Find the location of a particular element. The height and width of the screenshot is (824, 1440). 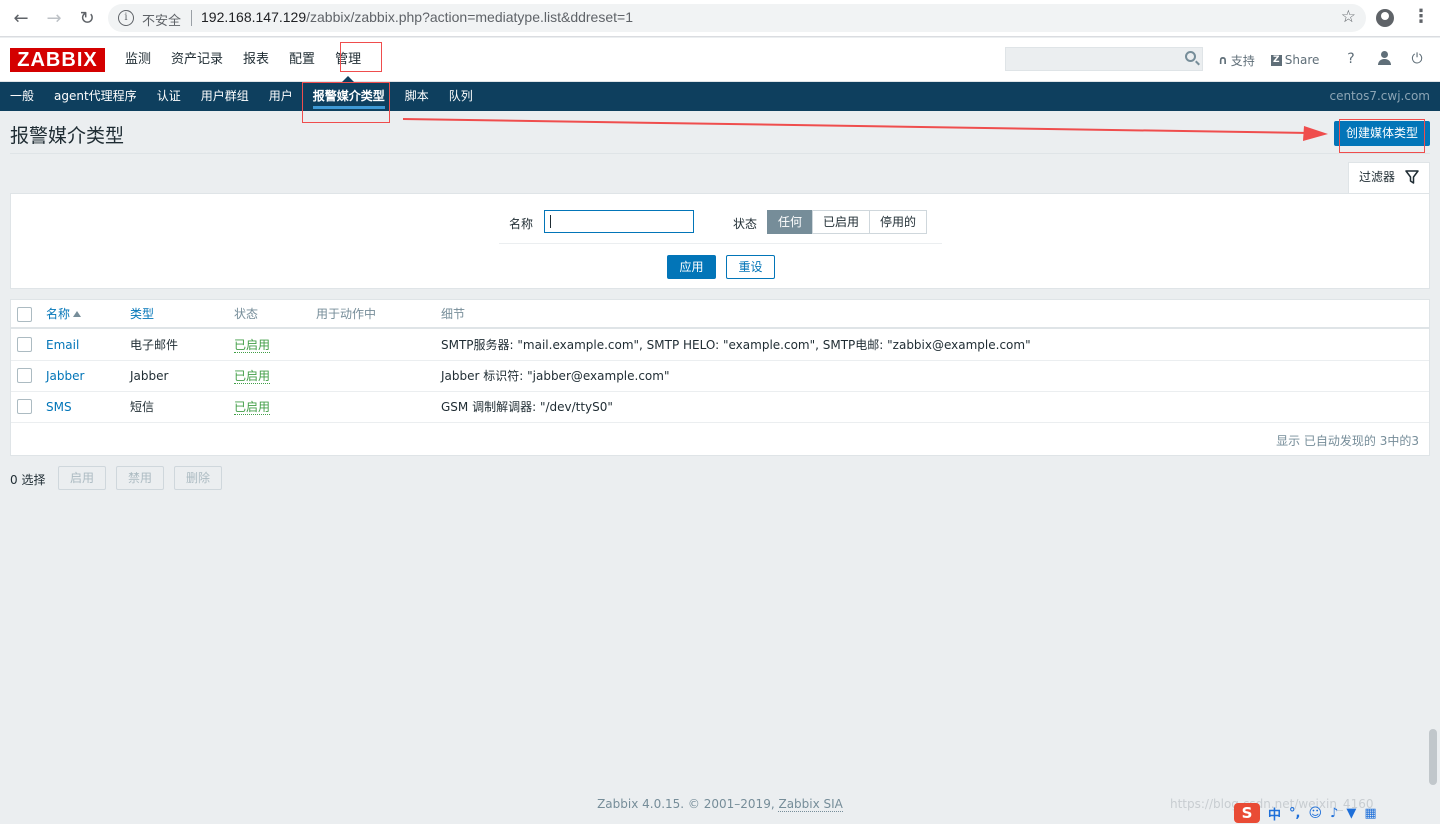

arrow-shaft is located at coordinates (856, 126).